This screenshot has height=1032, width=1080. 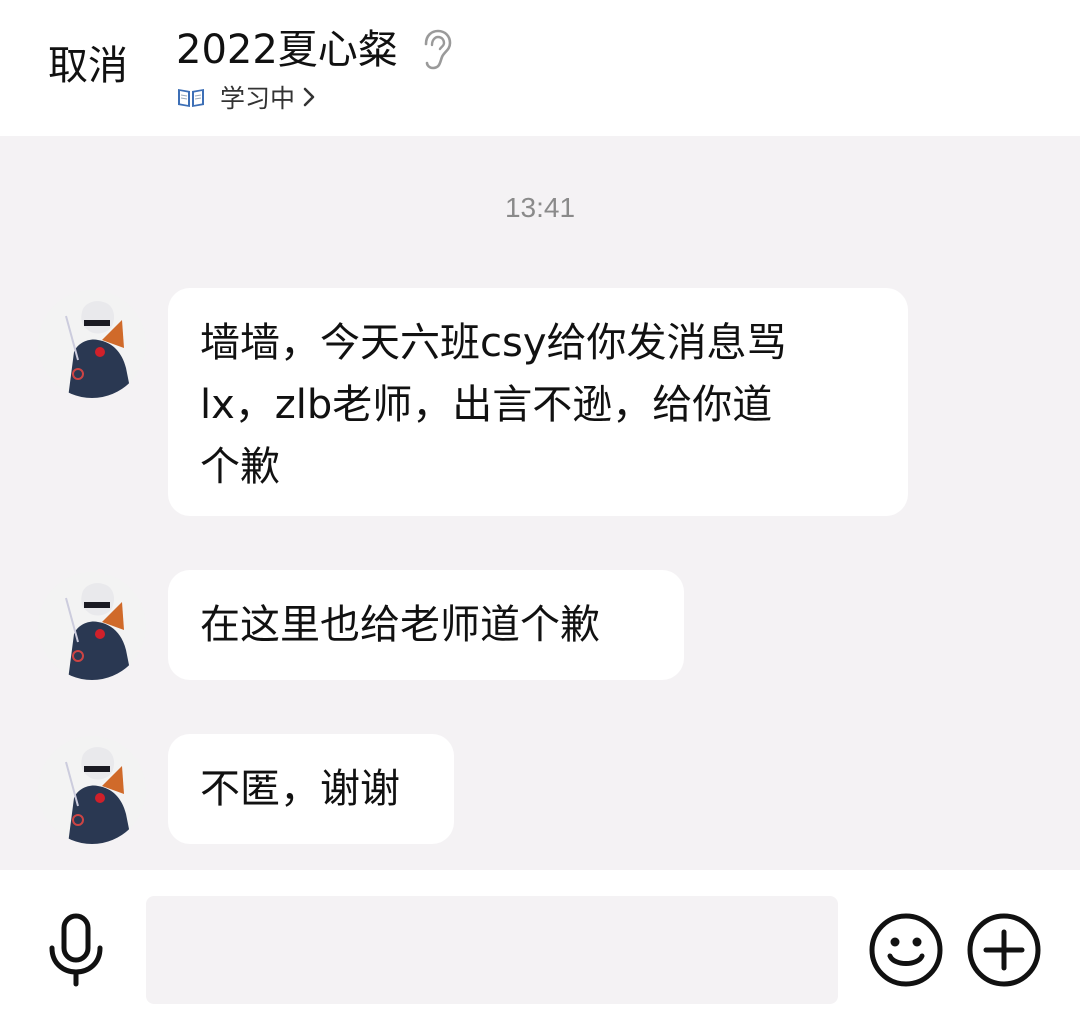 I want to click on message-line: 墙墙，今天六班csy给你发消息骂, so click(x=493, y=343).